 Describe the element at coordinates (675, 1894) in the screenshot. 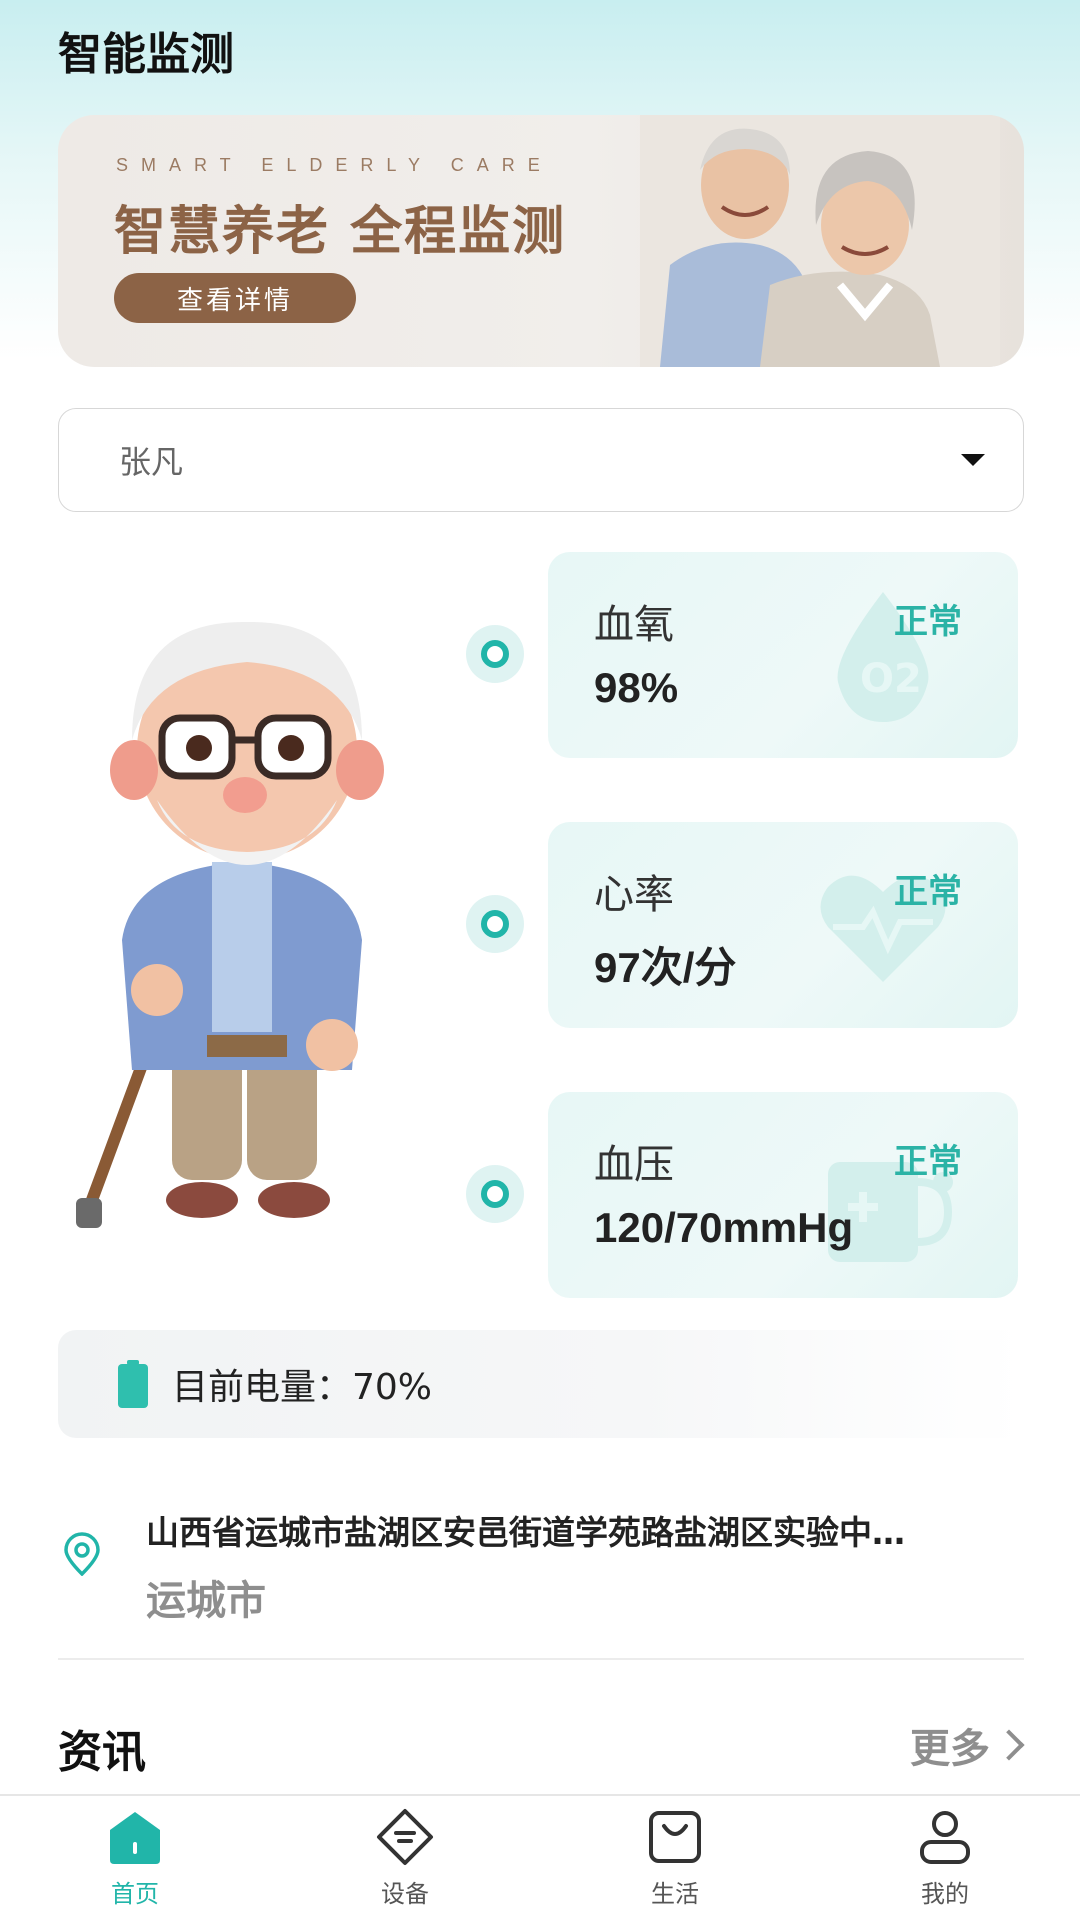

I see `tab-label: 生活` at that location.